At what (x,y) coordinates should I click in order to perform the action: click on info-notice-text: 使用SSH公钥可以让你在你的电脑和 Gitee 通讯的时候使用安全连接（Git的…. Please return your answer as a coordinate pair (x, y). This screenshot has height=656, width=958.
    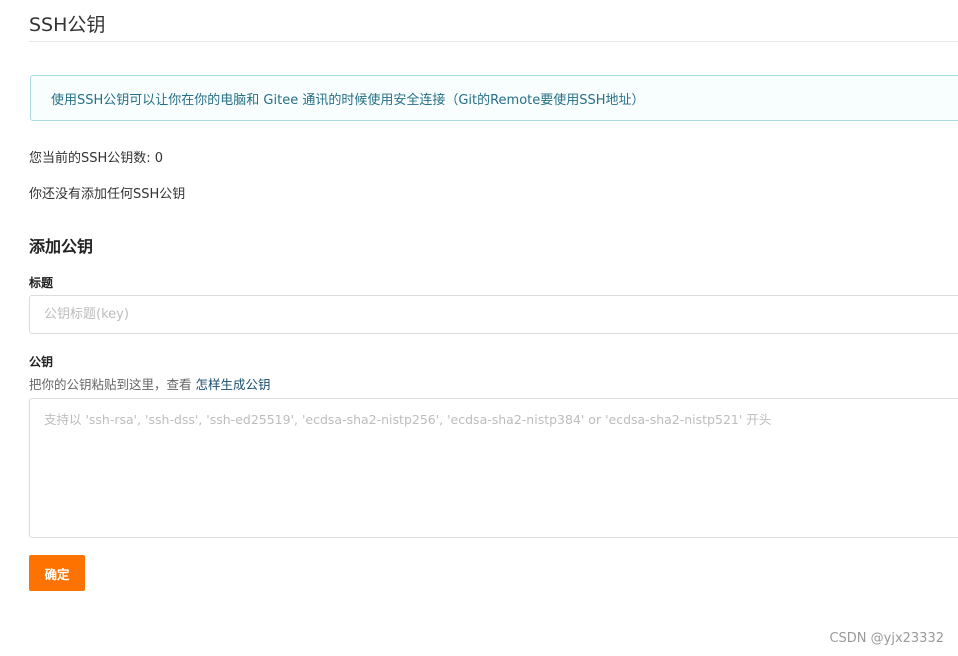
    Looking at the image, I should click on (348, 100).